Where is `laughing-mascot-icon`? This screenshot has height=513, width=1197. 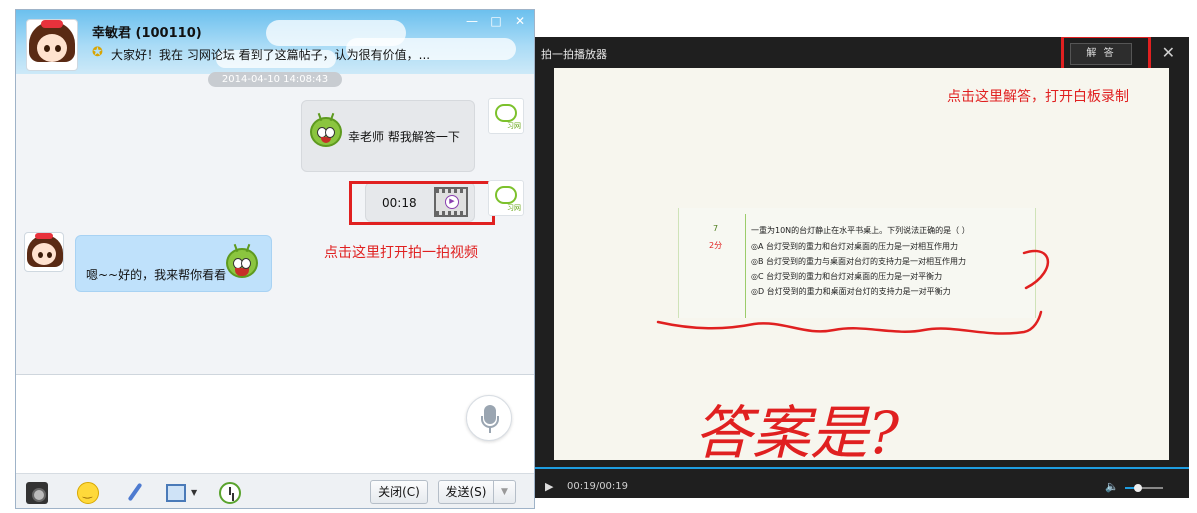 laughing-mascot-icon is located at coordinates (242, 260).